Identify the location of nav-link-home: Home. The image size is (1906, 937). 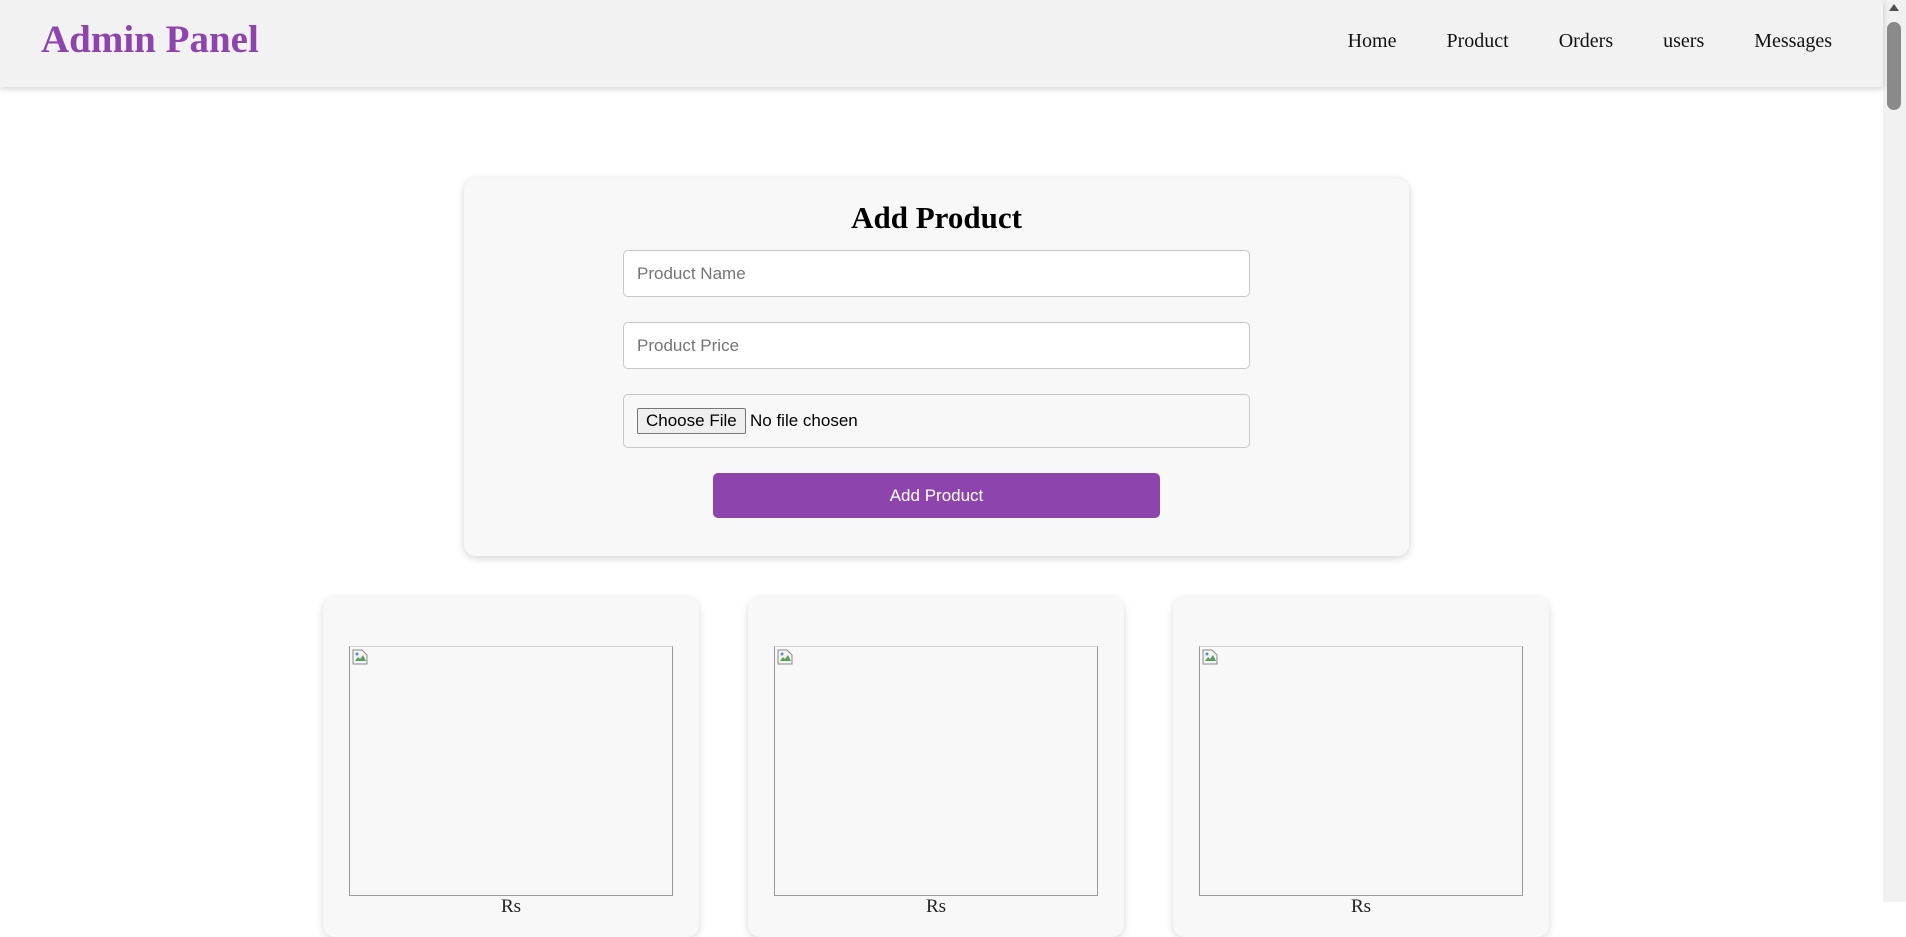
(1372, 41).